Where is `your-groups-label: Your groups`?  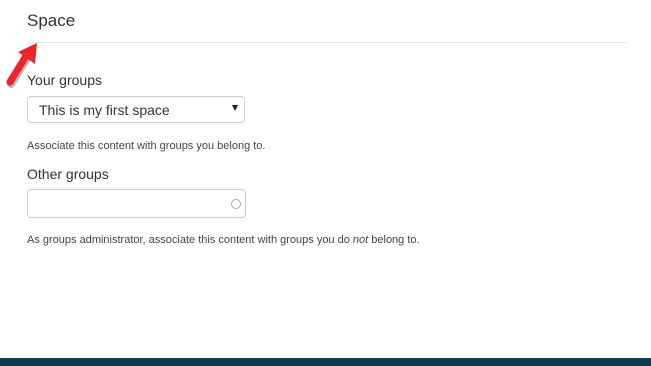 your-groups-label: Your groups is located at coordinates (64, 80).